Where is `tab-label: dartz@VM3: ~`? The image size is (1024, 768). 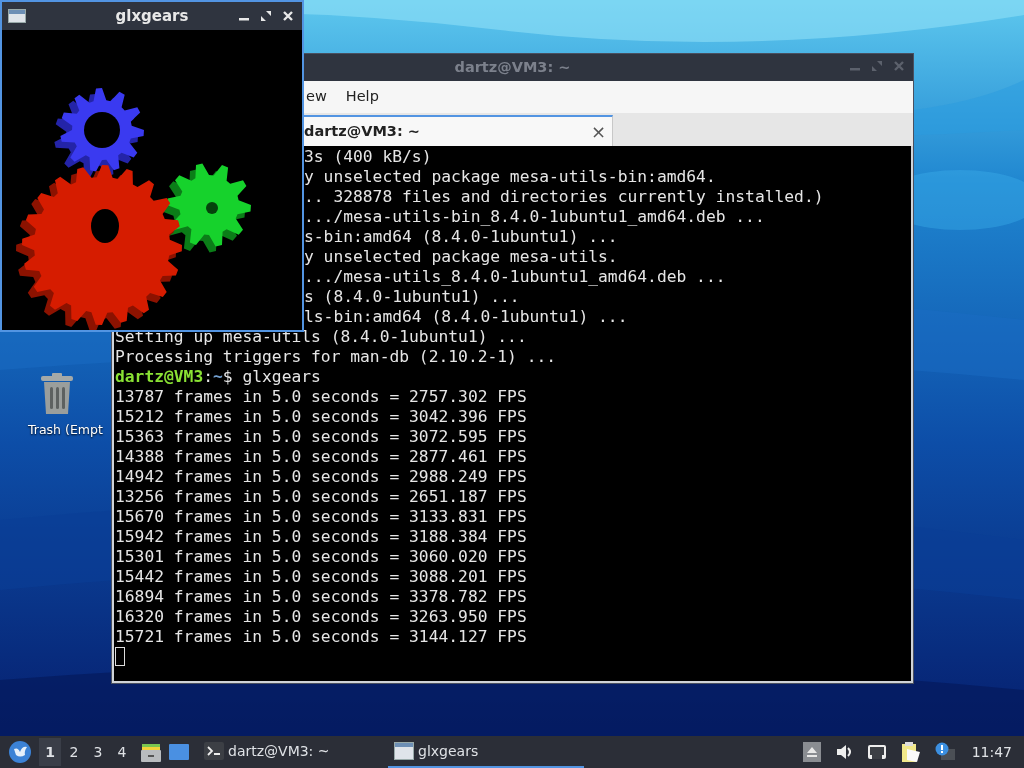
tab-label: dartz@VM3: ~ is located at coordinates (362, 131).